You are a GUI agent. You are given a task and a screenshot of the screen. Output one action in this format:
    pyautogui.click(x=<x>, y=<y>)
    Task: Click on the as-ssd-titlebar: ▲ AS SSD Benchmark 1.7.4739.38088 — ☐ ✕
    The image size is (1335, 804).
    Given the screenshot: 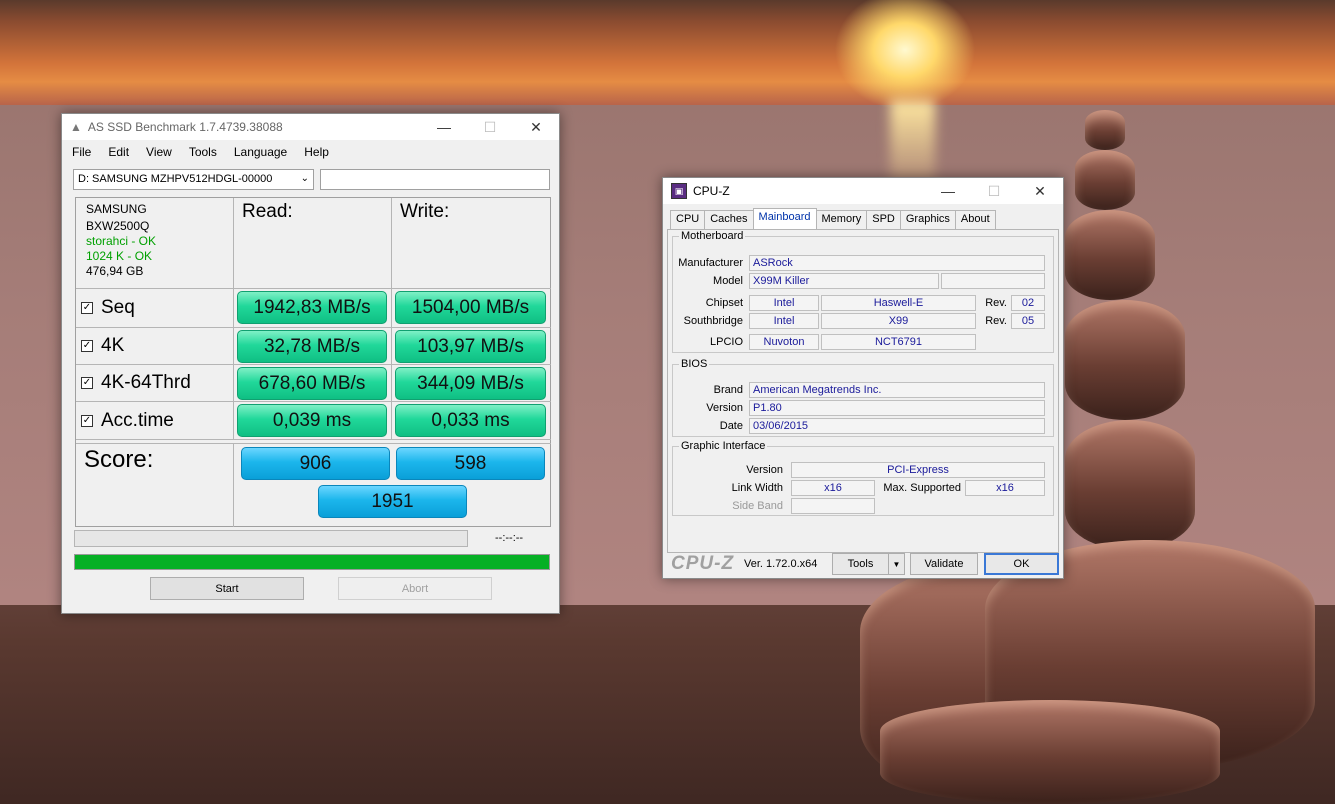 What is the action you would take?
    pyautogui.click(x=310, y=127)
    